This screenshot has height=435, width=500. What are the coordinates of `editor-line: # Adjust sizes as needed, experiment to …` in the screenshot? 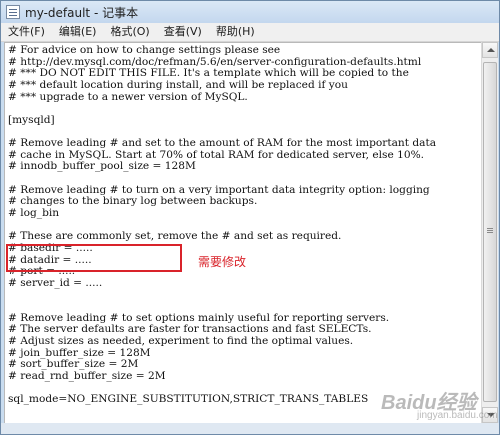 It's located at (181, 341).